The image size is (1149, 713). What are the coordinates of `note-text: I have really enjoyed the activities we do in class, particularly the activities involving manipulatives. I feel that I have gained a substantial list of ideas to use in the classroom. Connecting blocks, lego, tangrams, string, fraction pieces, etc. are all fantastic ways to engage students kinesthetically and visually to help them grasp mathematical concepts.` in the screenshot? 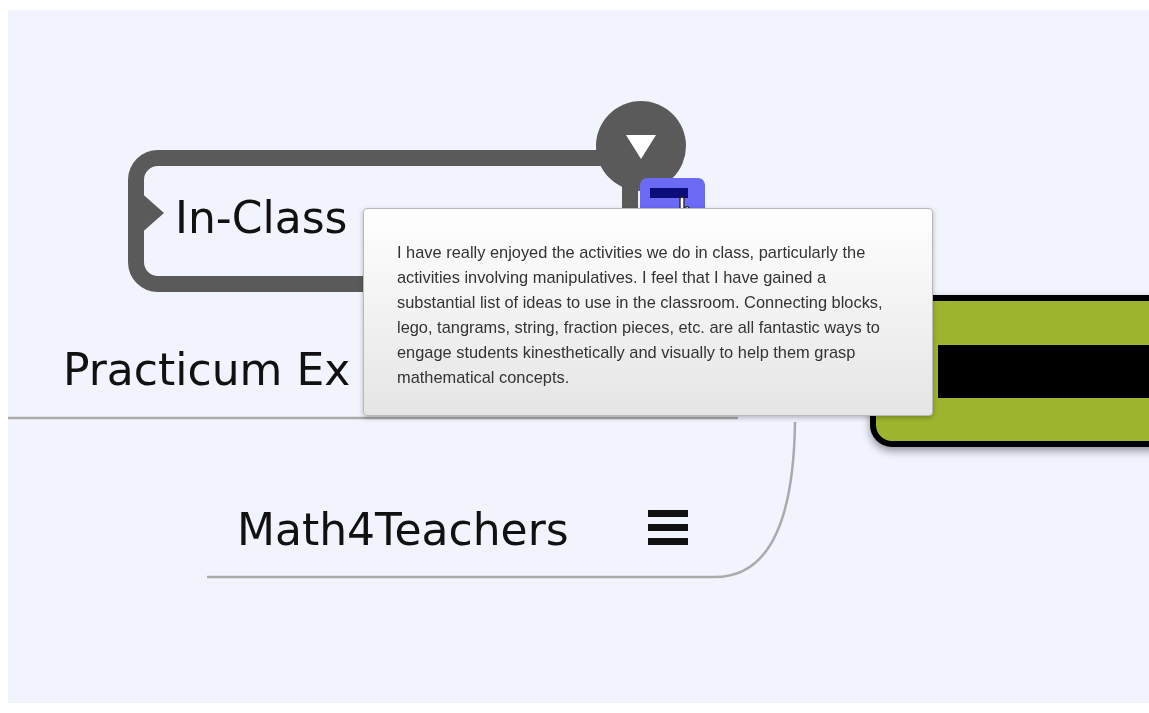 It's located at (640, 315).